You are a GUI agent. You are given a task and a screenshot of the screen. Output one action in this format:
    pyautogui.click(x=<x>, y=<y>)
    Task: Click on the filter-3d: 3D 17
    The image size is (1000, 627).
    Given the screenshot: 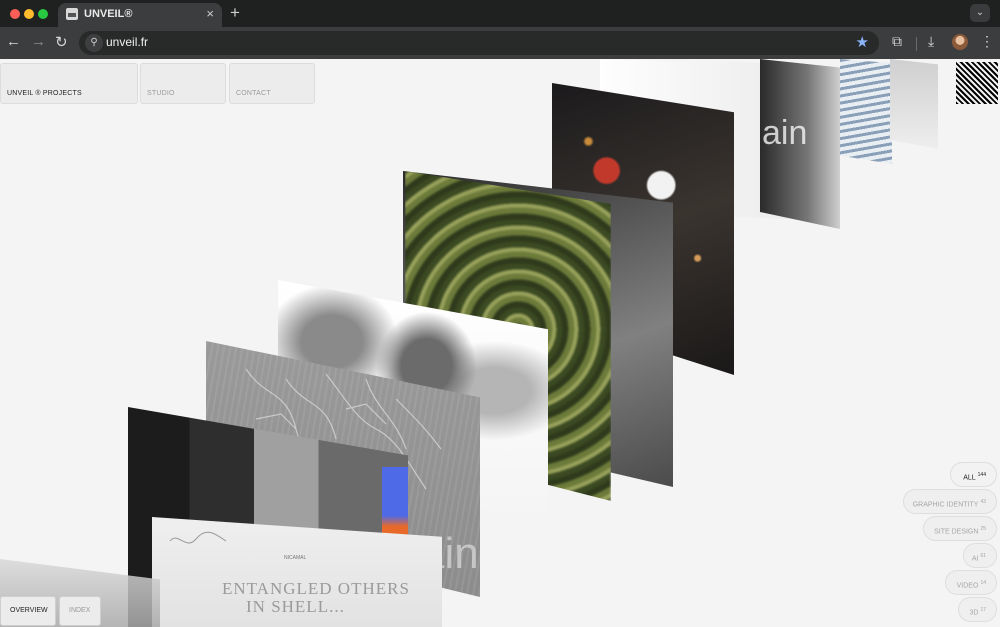 What is the action you would take?
    pyautogui.click(x=977, y=609)
    